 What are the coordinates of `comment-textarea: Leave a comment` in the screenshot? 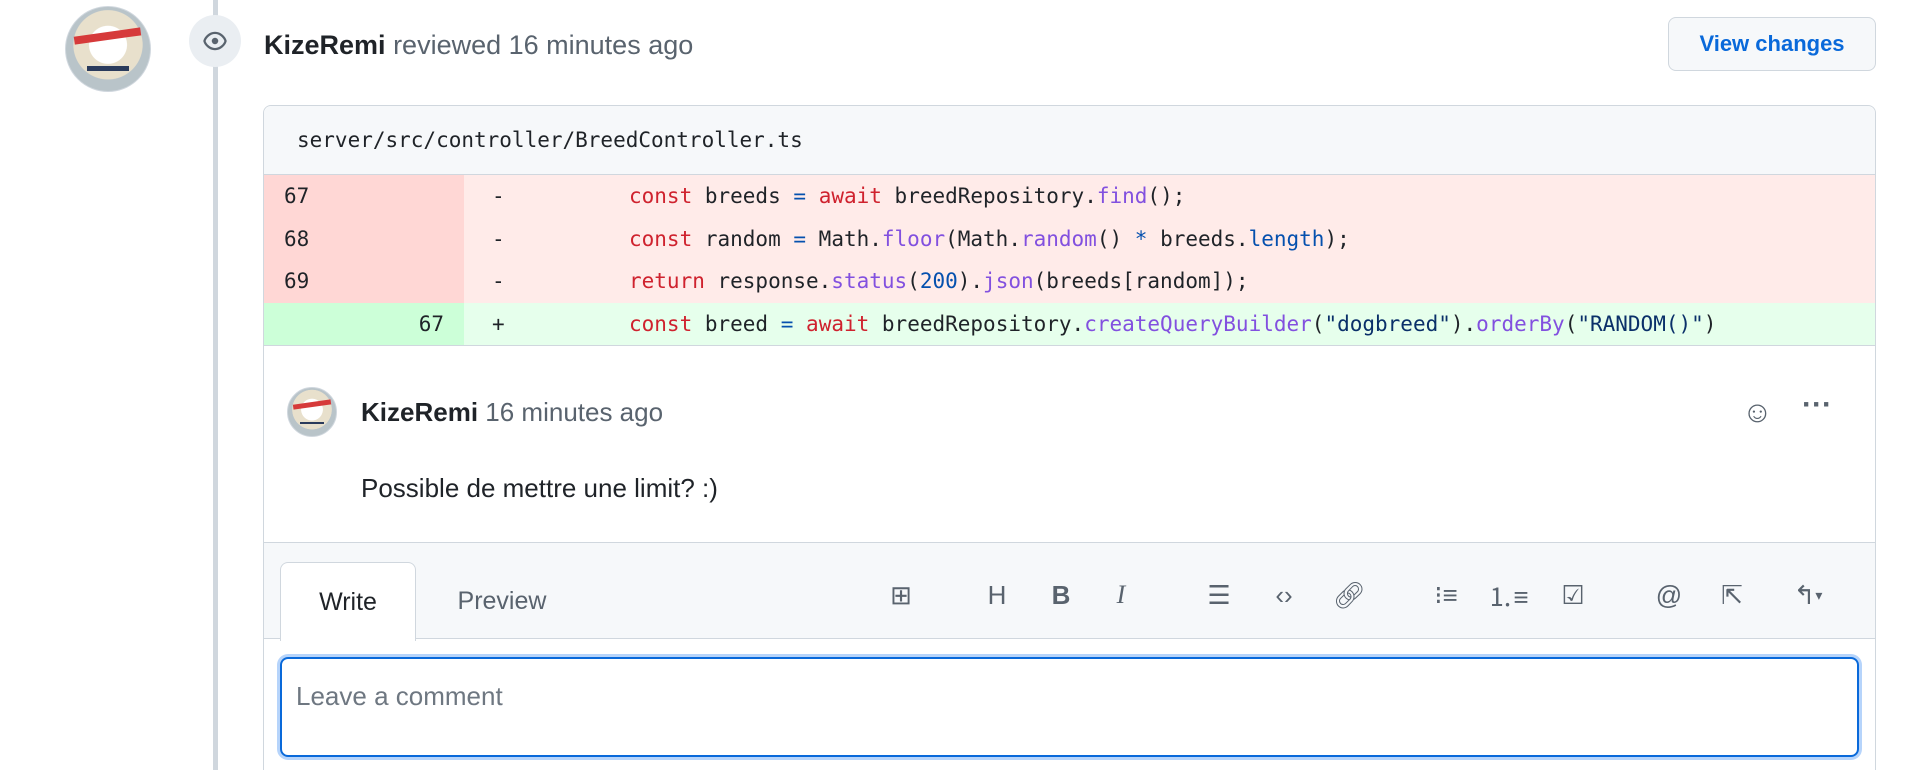 It's located at (1069, 707).